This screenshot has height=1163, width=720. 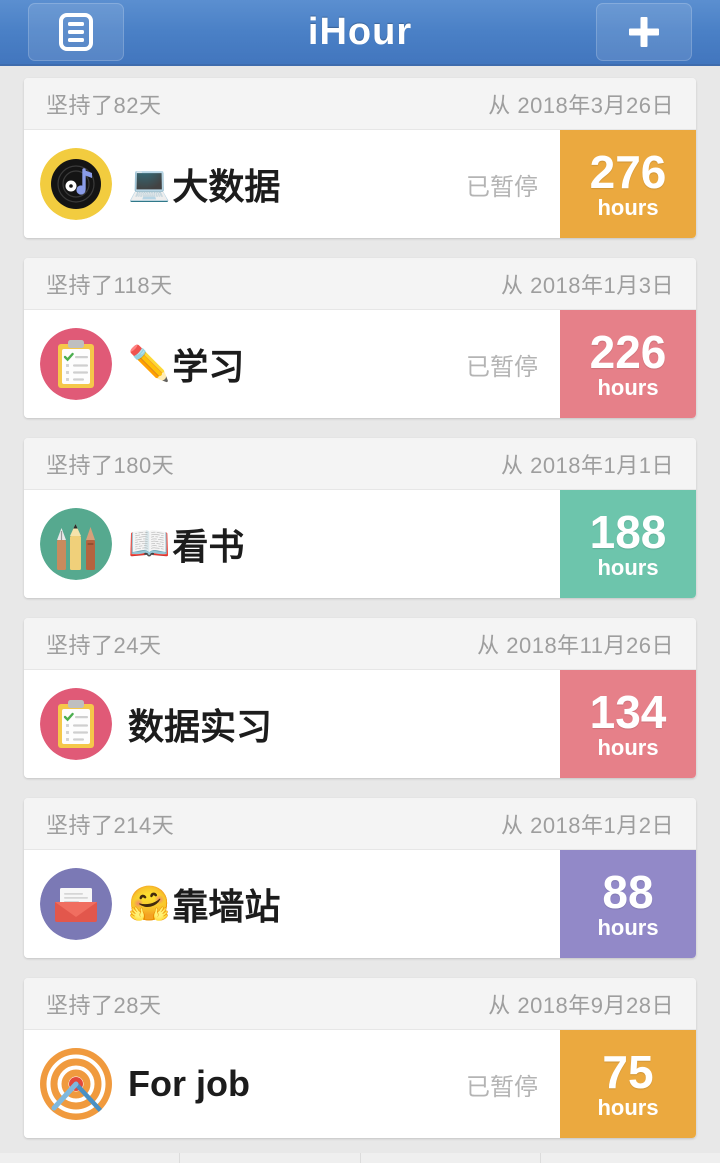 I want to click on hours-badge: 276 hours, so click(x=628, y=184).